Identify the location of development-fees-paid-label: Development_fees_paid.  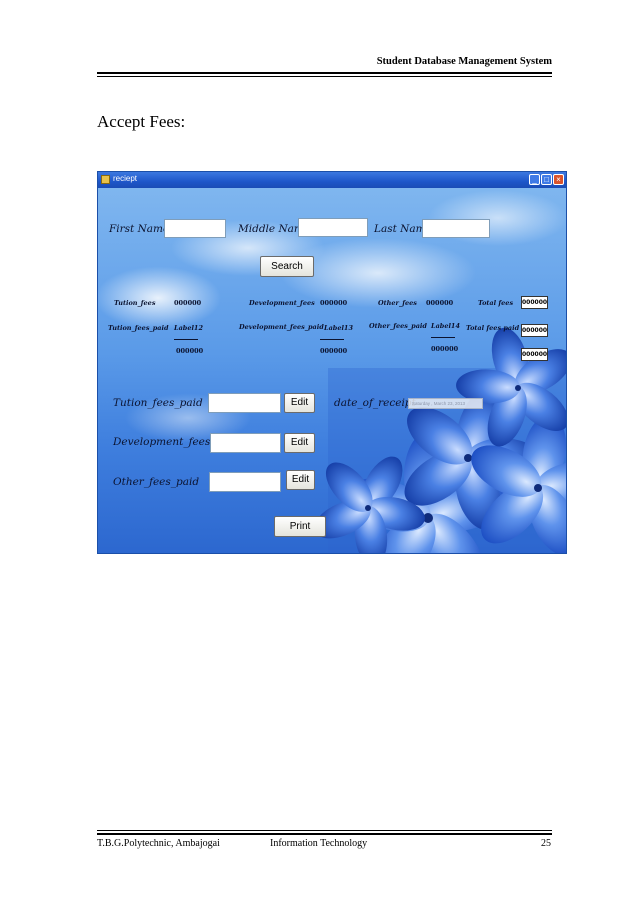
(281, 327).